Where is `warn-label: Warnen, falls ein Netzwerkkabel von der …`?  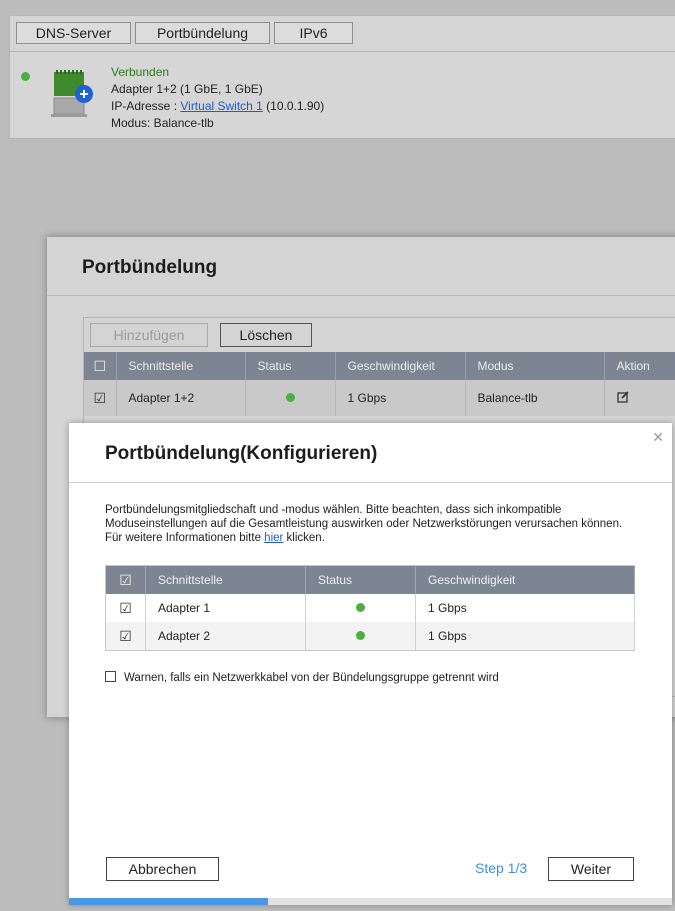 warn-label: Warnen, falls ein Netzwerkkabel von der … is located at coordinates (311, 678).